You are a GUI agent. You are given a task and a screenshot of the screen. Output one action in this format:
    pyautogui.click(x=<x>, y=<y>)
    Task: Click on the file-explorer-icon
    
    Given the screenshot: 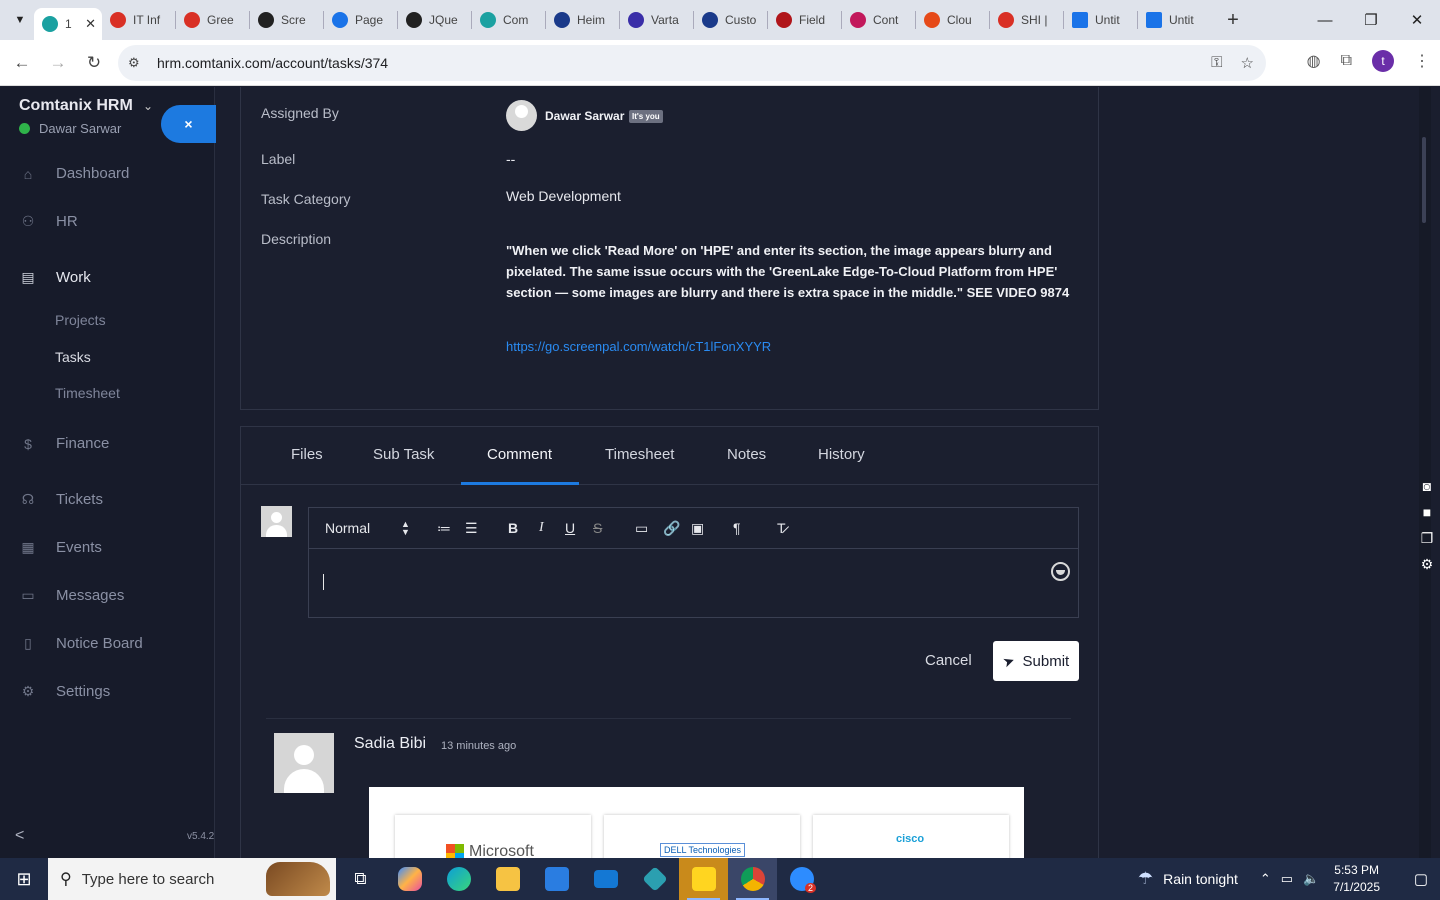 What is the action you would take?
    pyautogui.click(x=507, y=879)
    